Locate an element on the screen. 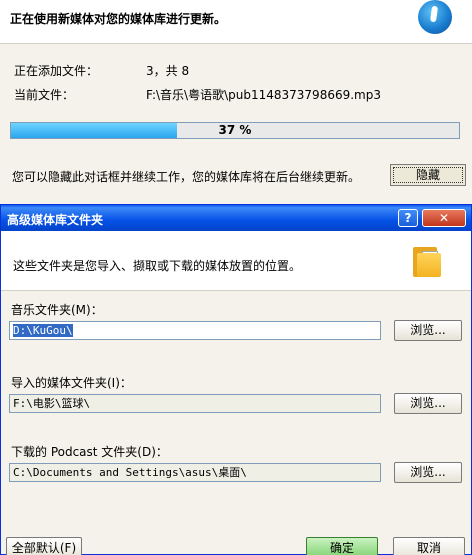  cancel-button: 取消 is located at coordinates (429, 546).